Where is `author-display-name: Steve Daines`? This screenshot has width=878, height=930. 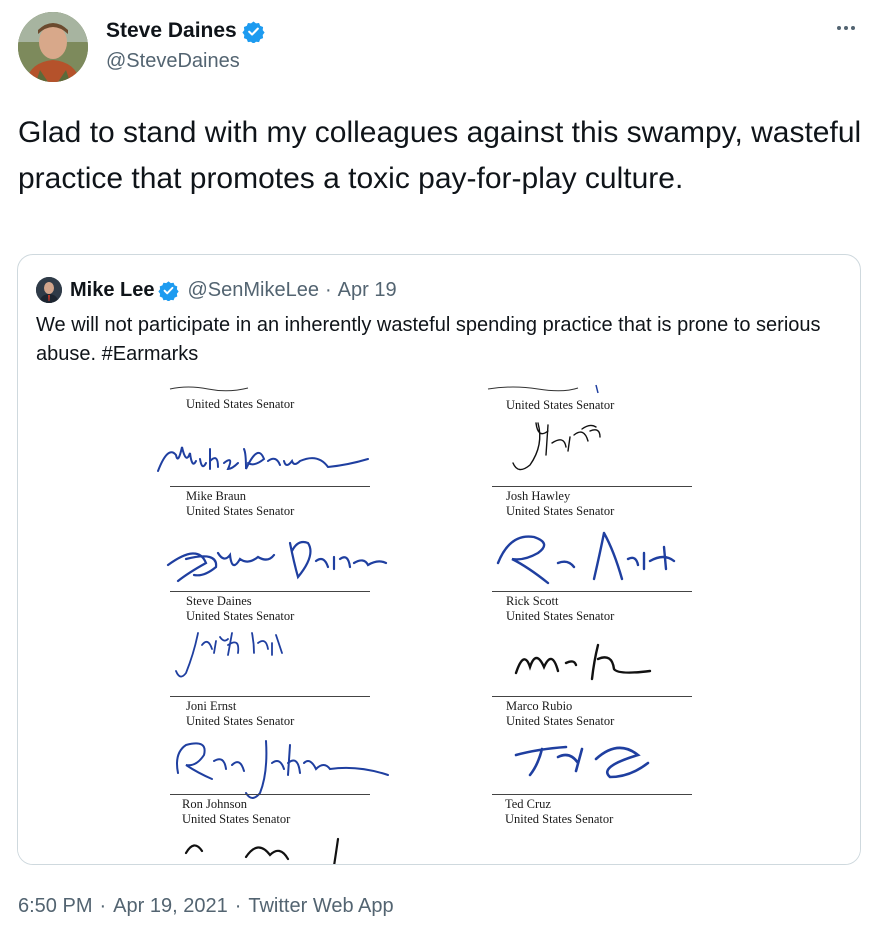 author-display-name: Steve Daines is located at coordinates (171, 31).